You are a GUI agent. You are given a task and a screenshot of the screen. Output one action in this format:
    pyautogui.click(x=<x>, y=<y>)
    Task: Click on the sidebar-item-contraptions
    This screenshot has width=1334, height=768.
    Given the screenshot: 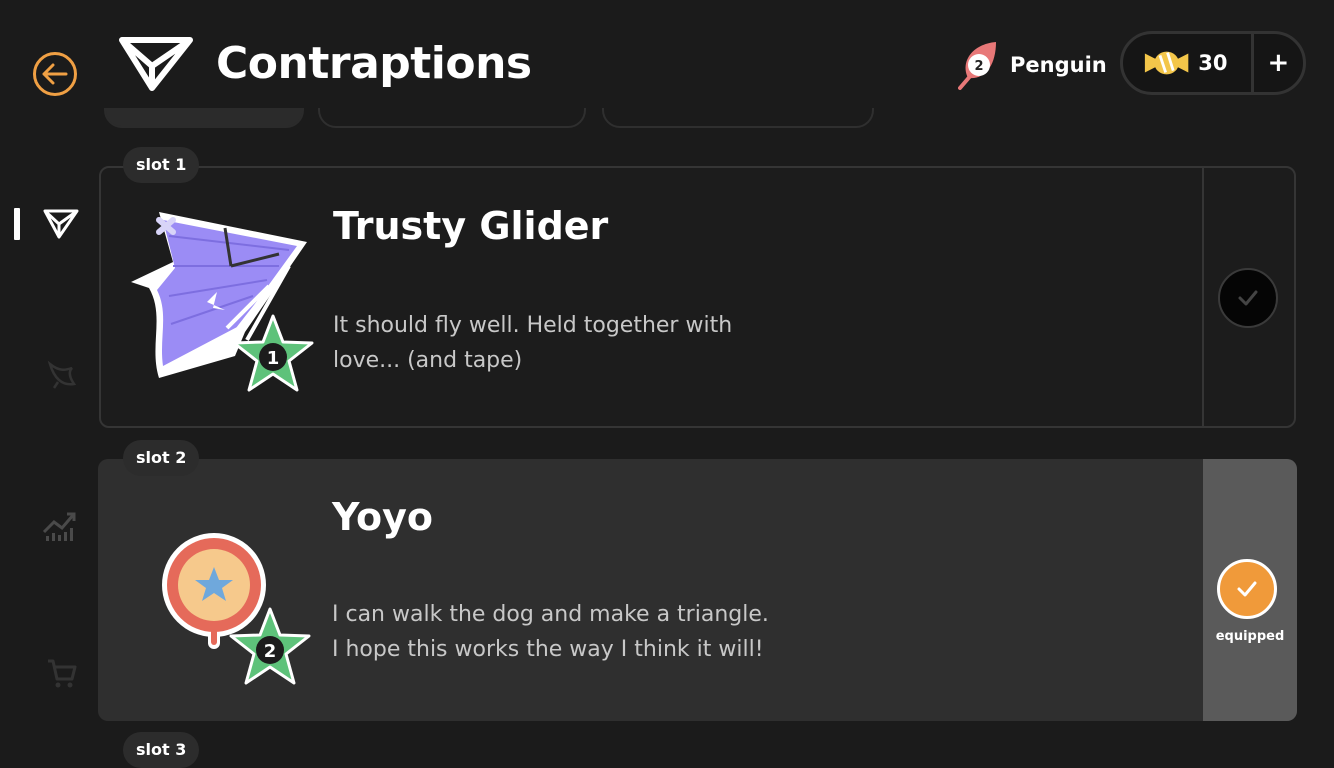 What is the action you would take?
    pyautogui.click(x=61, y=226)
    